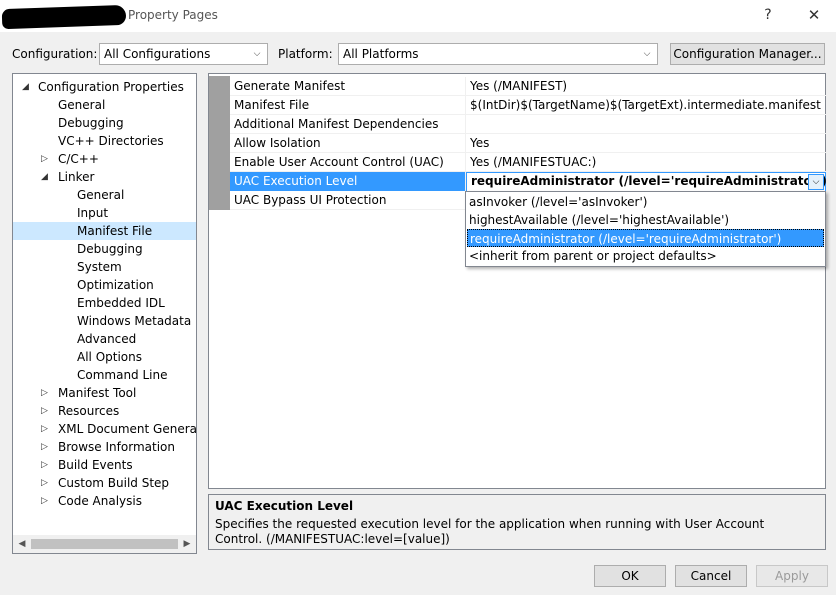  Describe the element at coordinates (173, 15) in the screenshot. I see `window-title: Property Pages` at that location.